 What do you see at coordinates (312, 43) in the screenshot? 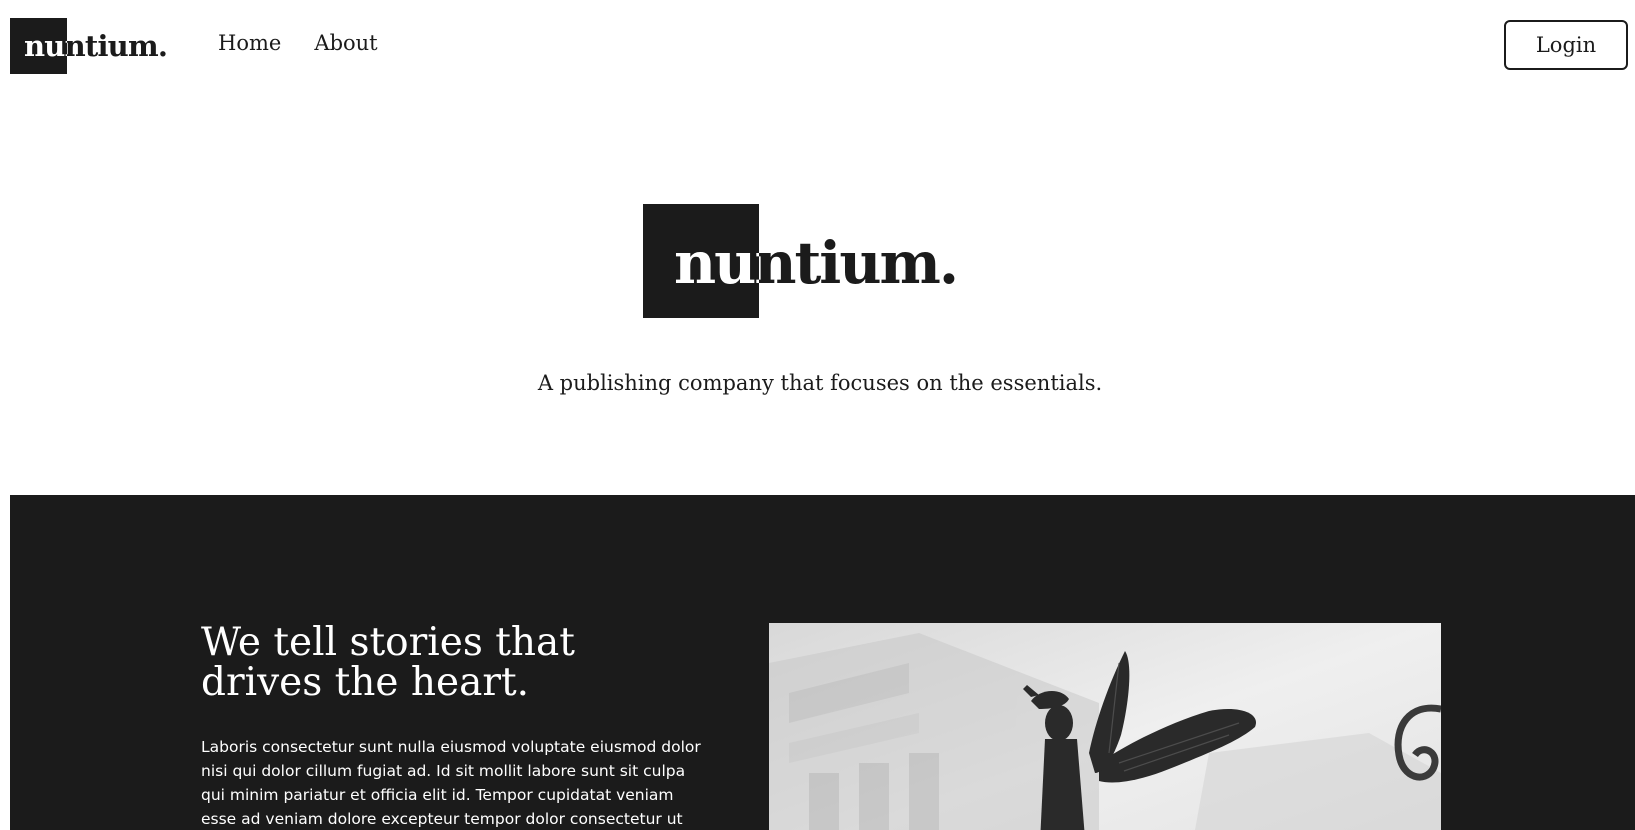
I see `main-nav: Home About` at bounding box center [312, 43].